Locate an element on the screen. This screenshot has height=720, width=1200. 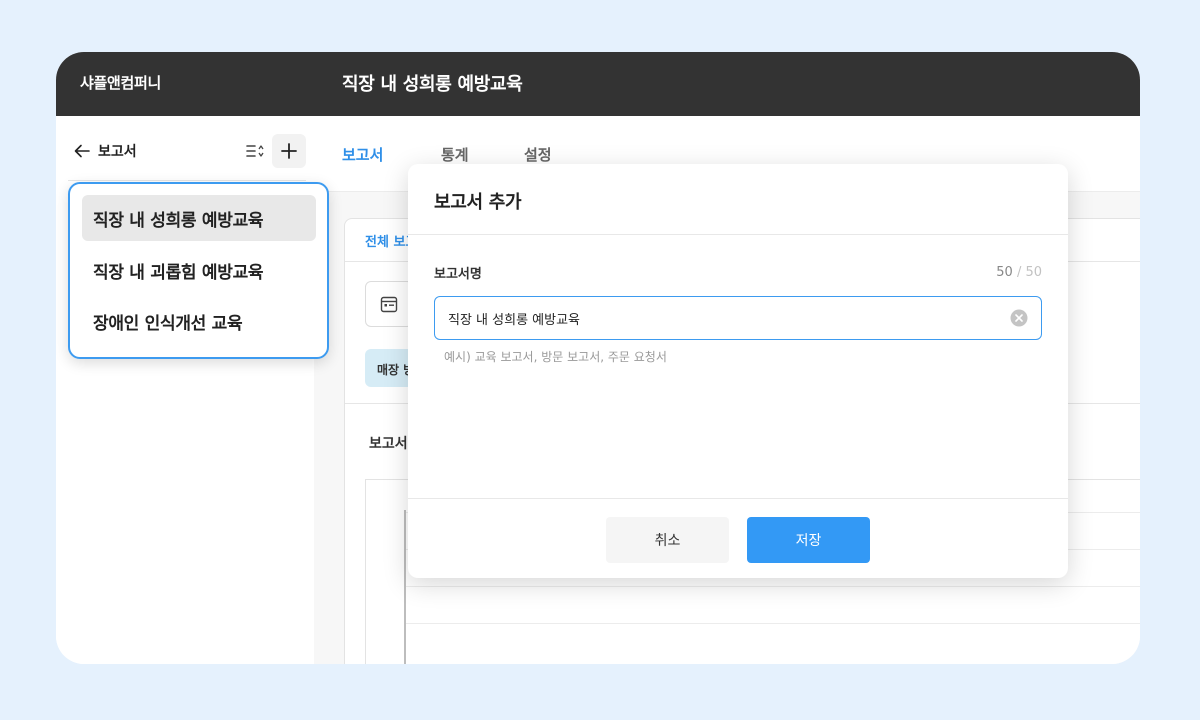
report-list: 직장 내 성희롱 예방교육 직장 내 괴롭힘 예방교육 장애인 인식개선 교육 is located at coordinates (198, 270).